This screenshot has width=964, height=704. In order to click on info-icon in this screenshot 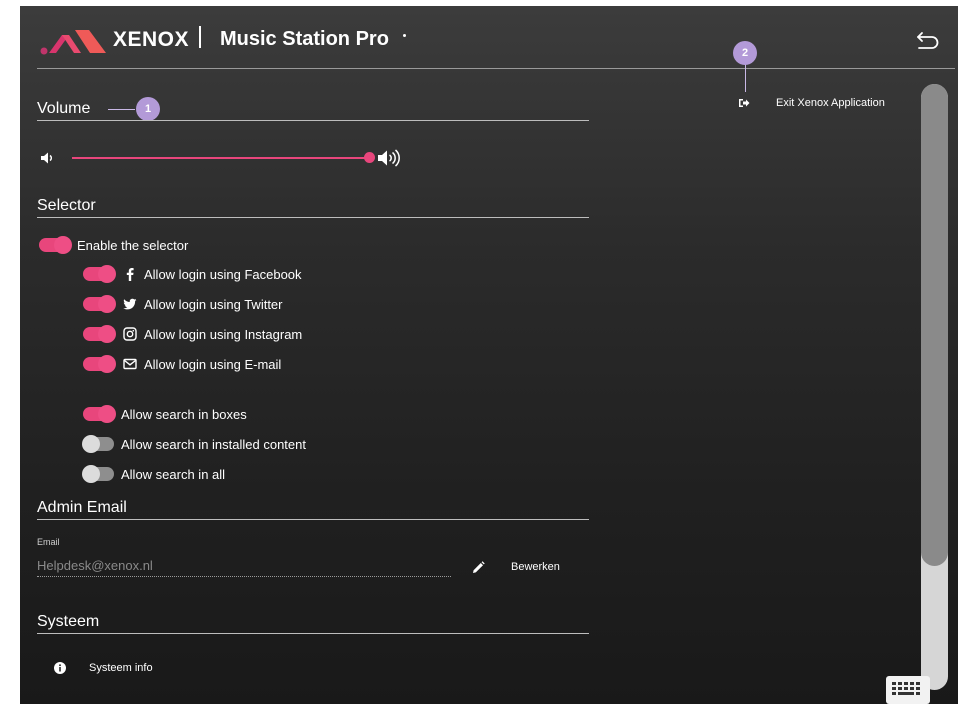, I will do `click(60, 668)`.